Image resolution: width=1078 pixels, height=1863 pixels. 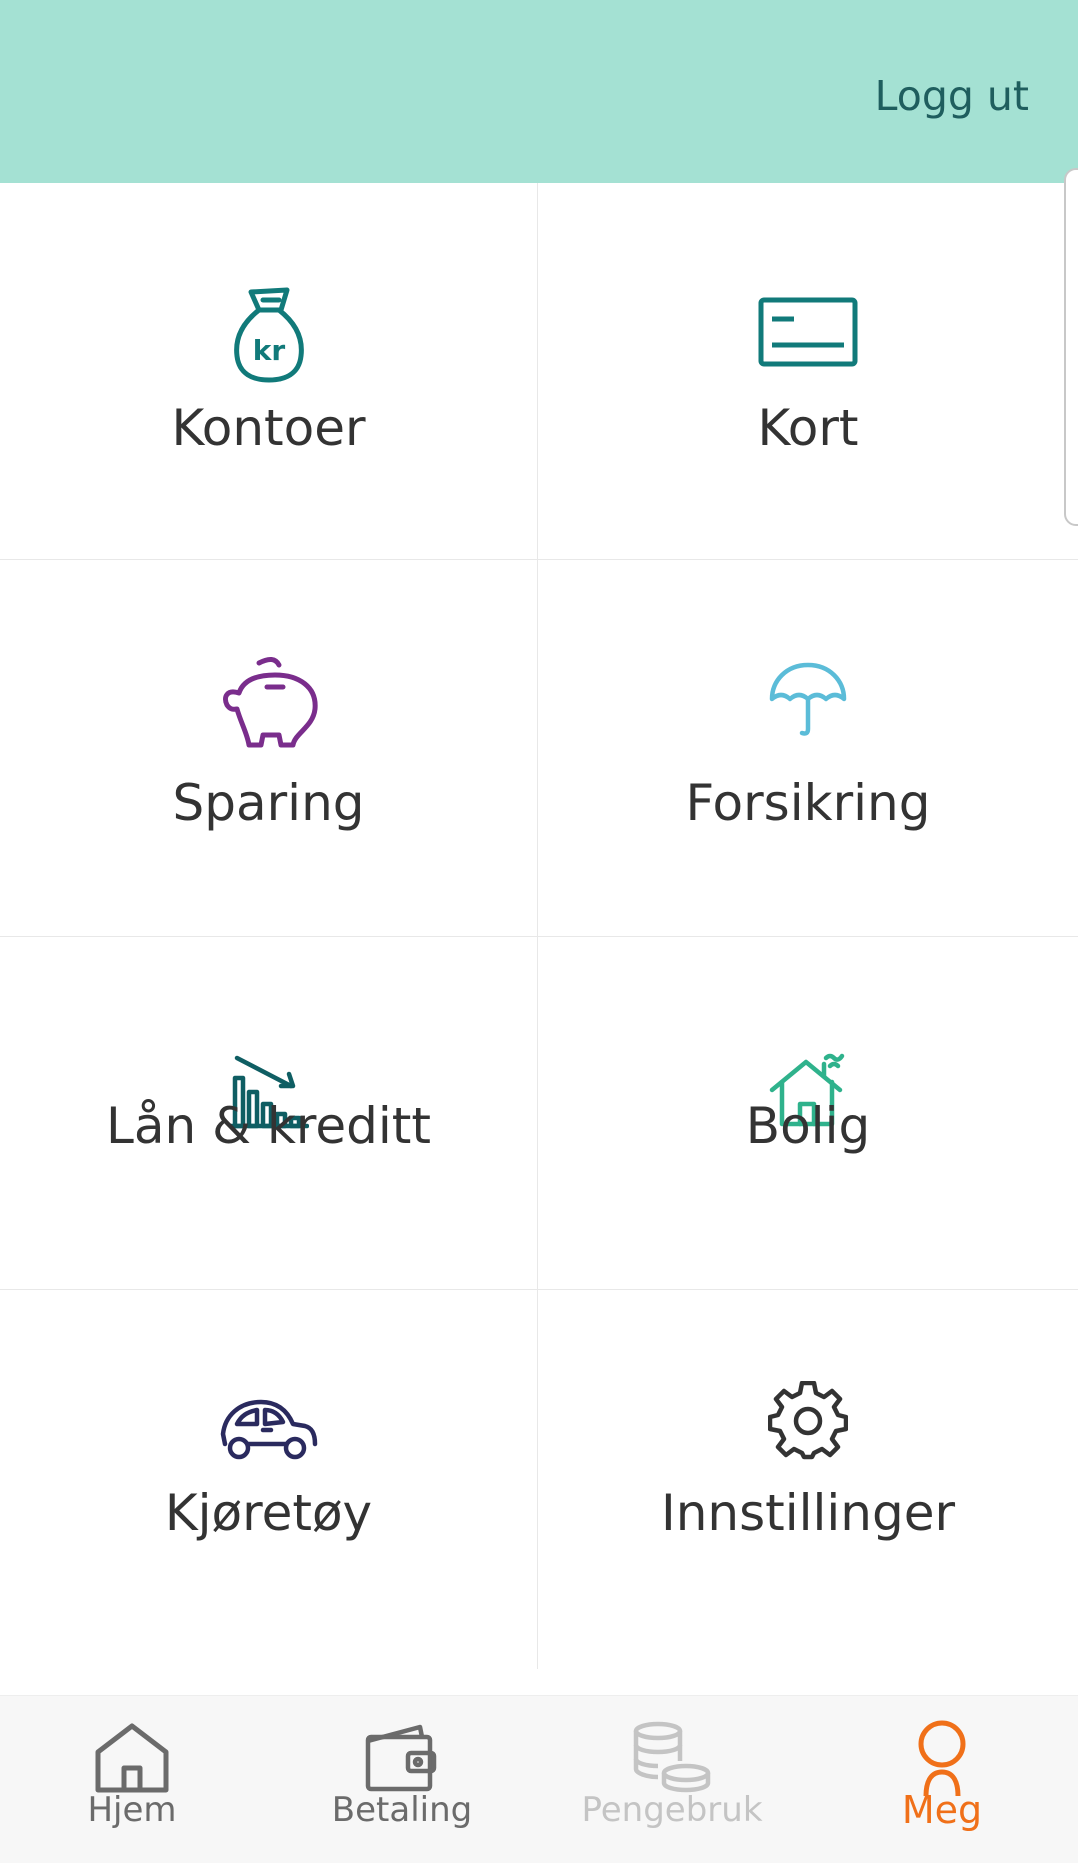 I want to click on top-bar: Logg ut, so click(x=539, y=91).